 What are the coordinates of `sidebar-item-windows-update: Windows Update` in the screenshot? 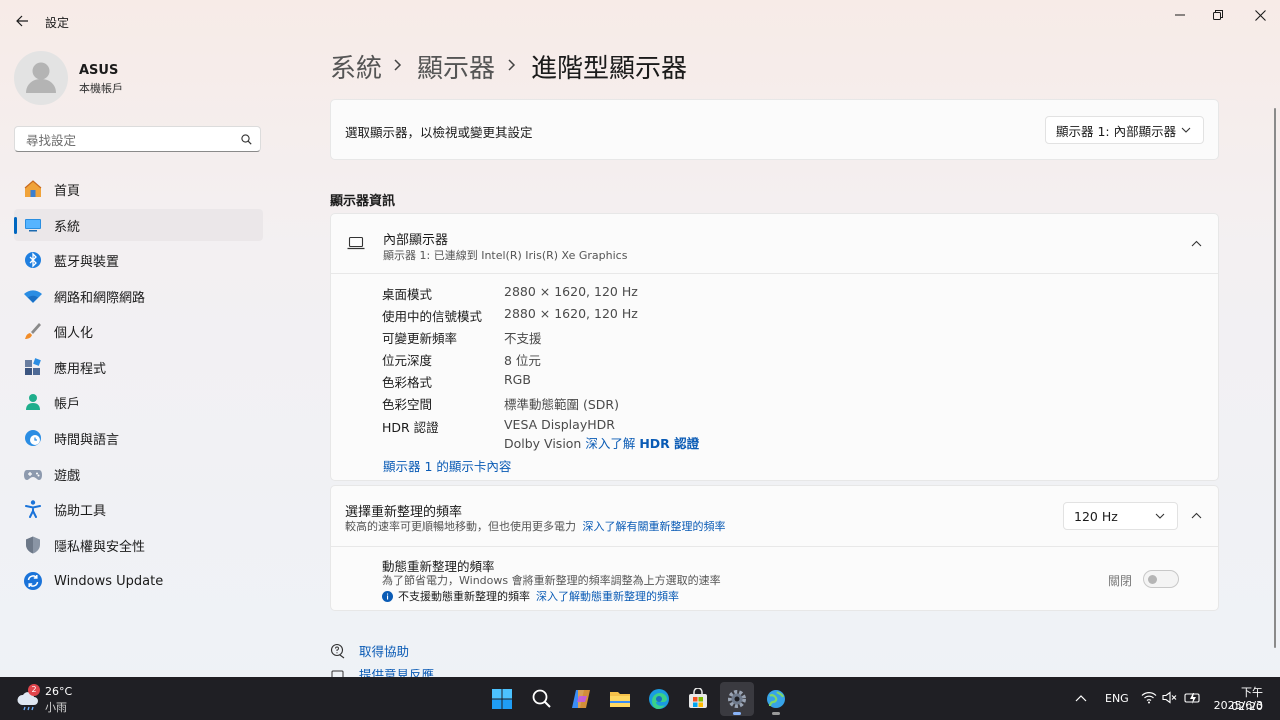 It's located at (138, 581).